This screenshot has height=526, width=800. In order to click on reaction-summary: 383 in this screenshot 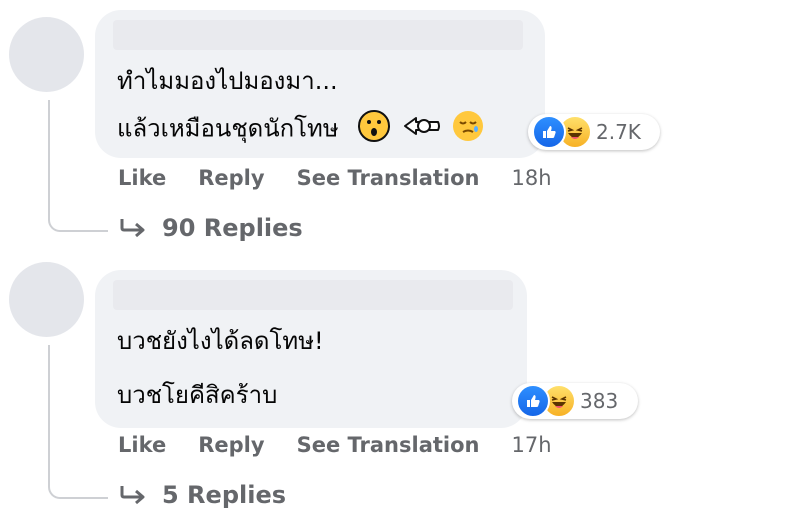, I will do `click(575, 401)`.